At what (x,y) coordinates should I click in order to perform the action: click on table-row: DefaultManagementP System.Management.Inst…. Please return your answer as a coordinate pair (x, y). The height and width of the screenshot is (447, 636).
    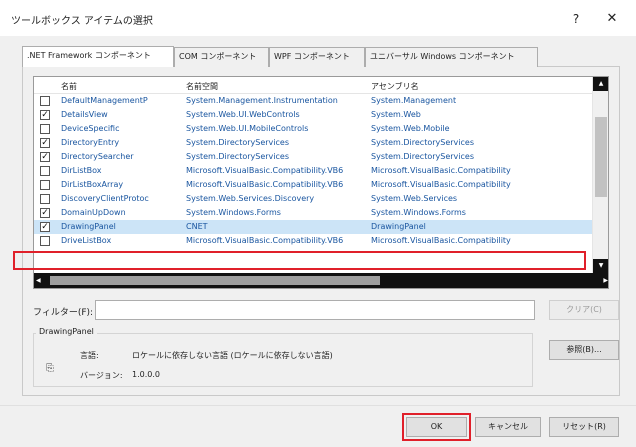
    Looking at the image, I should click on (314, 101).